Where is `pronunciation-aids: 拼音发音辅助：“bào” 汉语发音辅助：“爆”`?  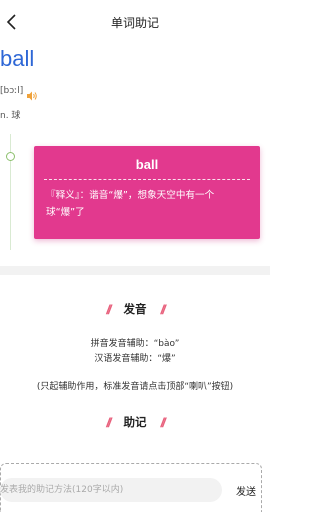
pronunciation-aids: 拼音发音辅助：“bào” 汉语发音辅助：“爆” is located at coordinates (135, 352).